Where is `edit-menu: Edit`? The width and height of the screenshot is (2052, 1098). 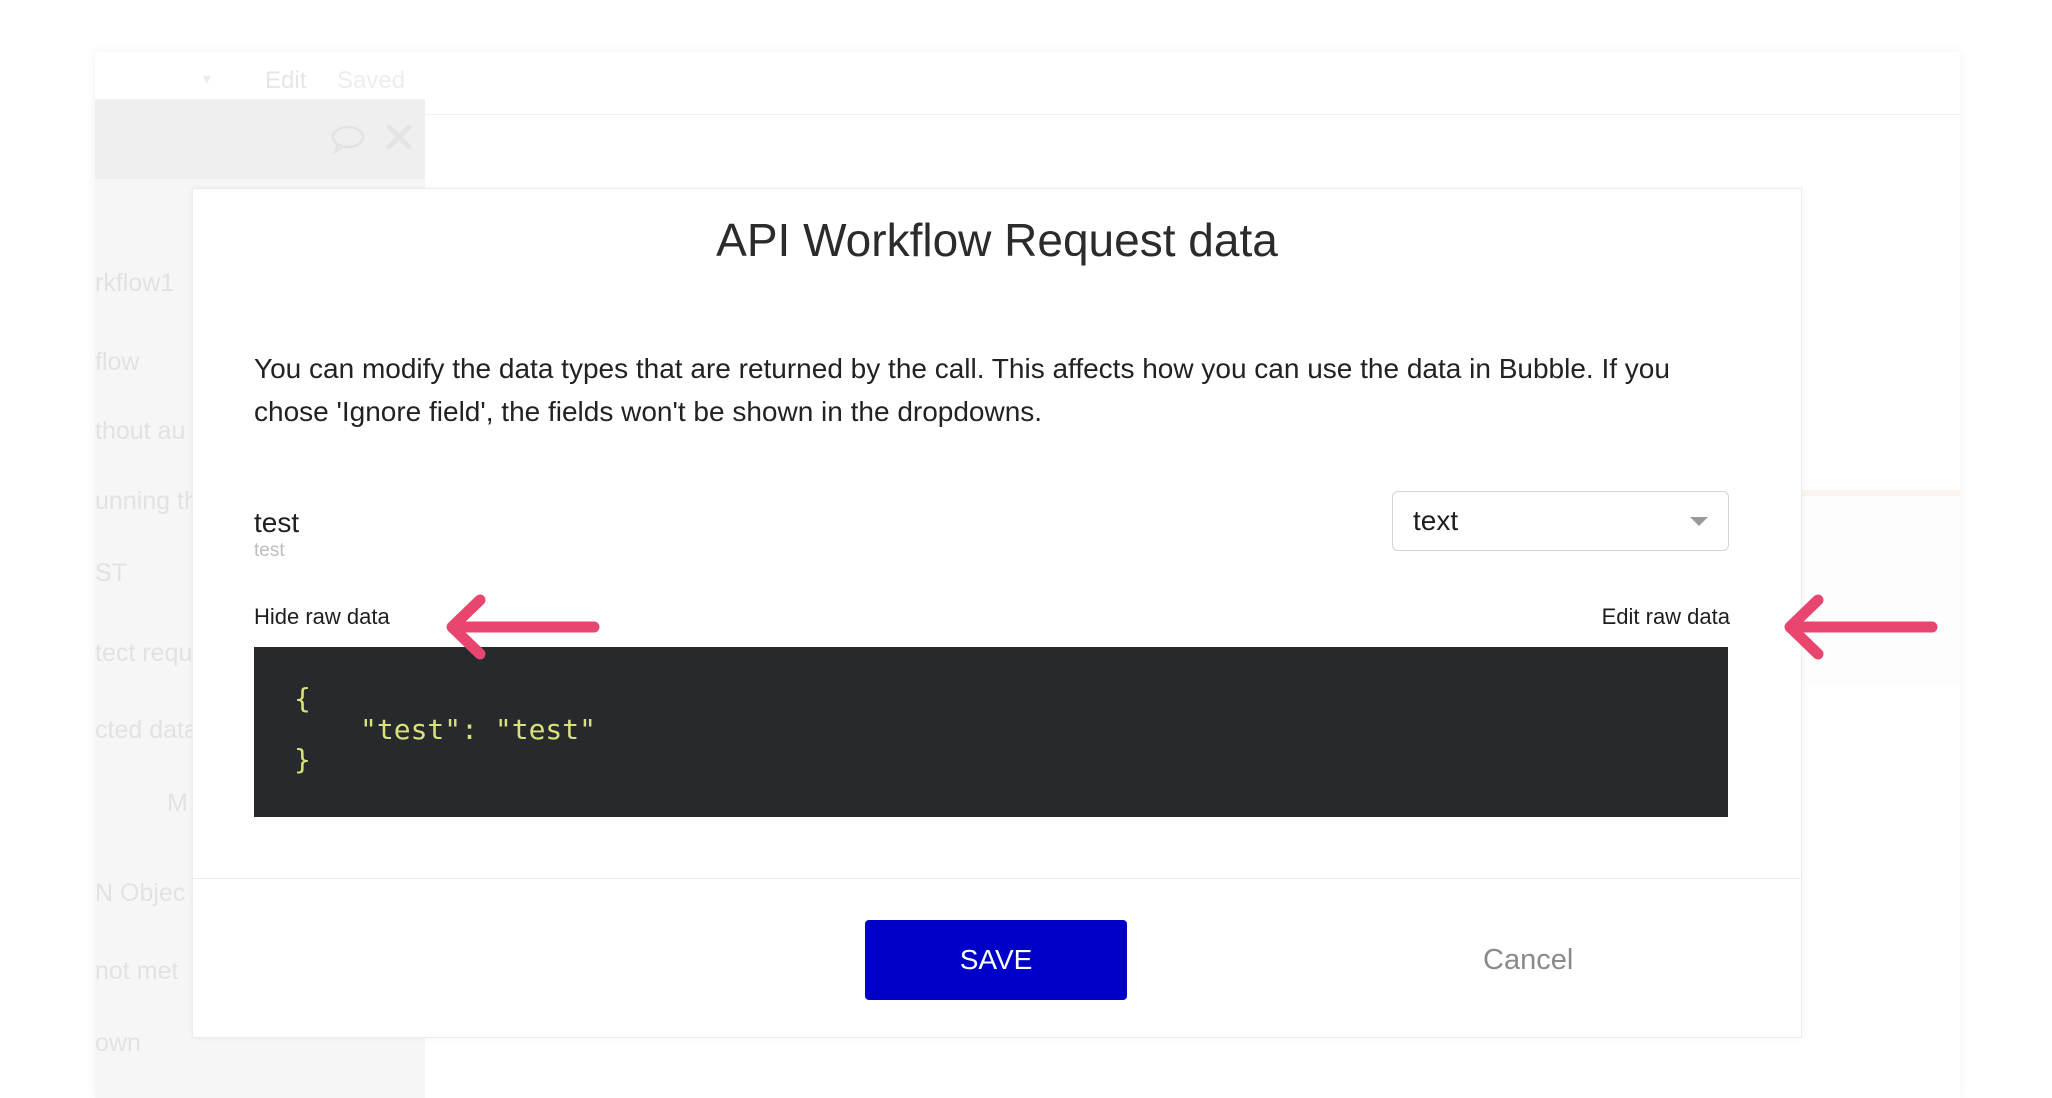
edit-menu: Edit is located at coordinates (285, 81).